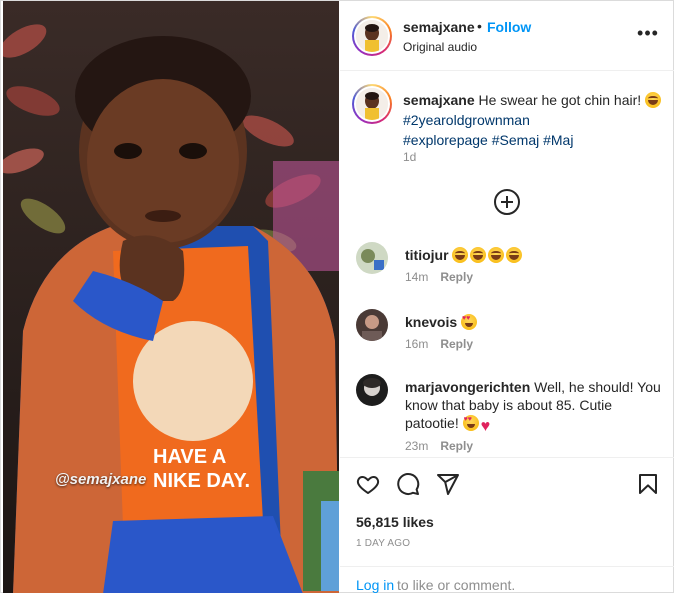 The image size is (674, 593). What do you see at coordinates (439, 100) in the screenshot?
I see `caption-username: semajxane` at bounding box center [439, 100].